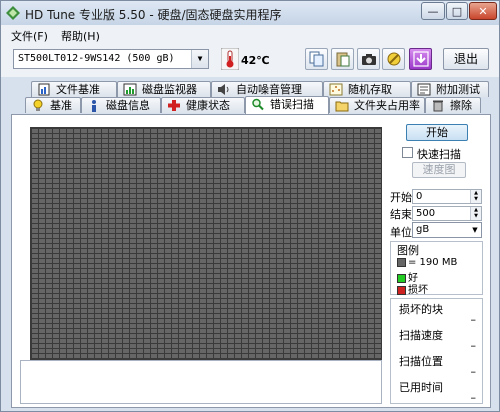 This screenshot has height=412, width=500. Describe the element at coordinates (292, 104) in the screenshot. I see `tab-label: 错误扫描` at that location.